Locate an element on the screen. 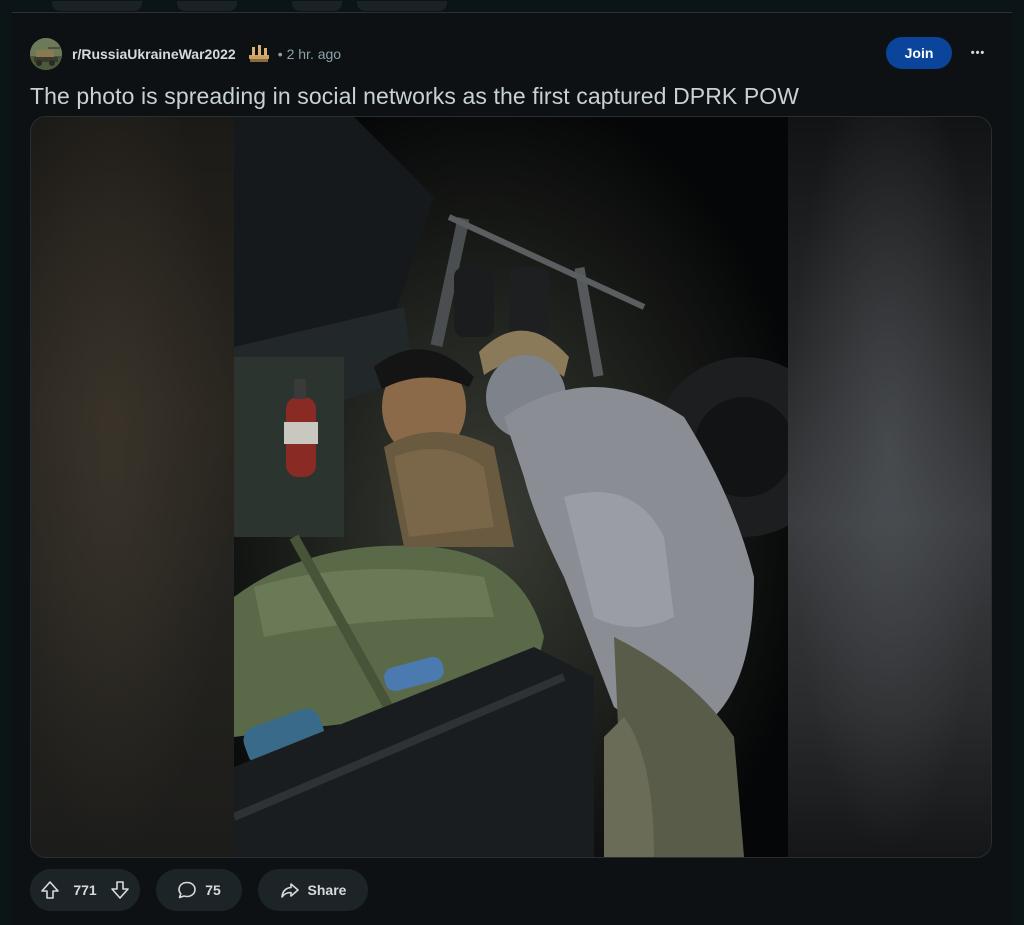  speech-bubble-icon is located at coordinates (187, 890).